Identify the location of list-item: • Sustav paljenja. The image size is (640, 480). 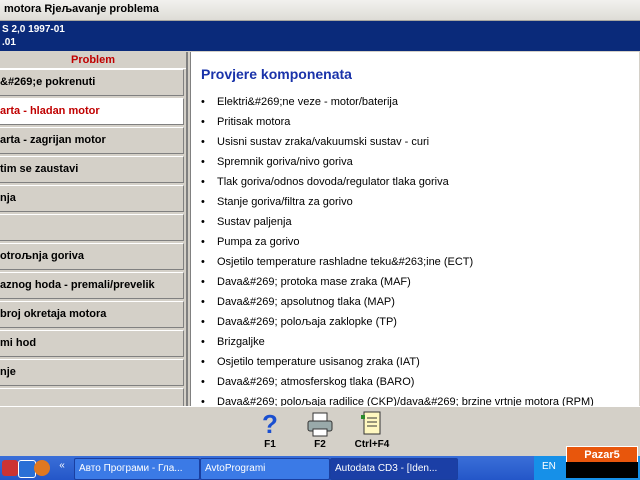
(397, 222).